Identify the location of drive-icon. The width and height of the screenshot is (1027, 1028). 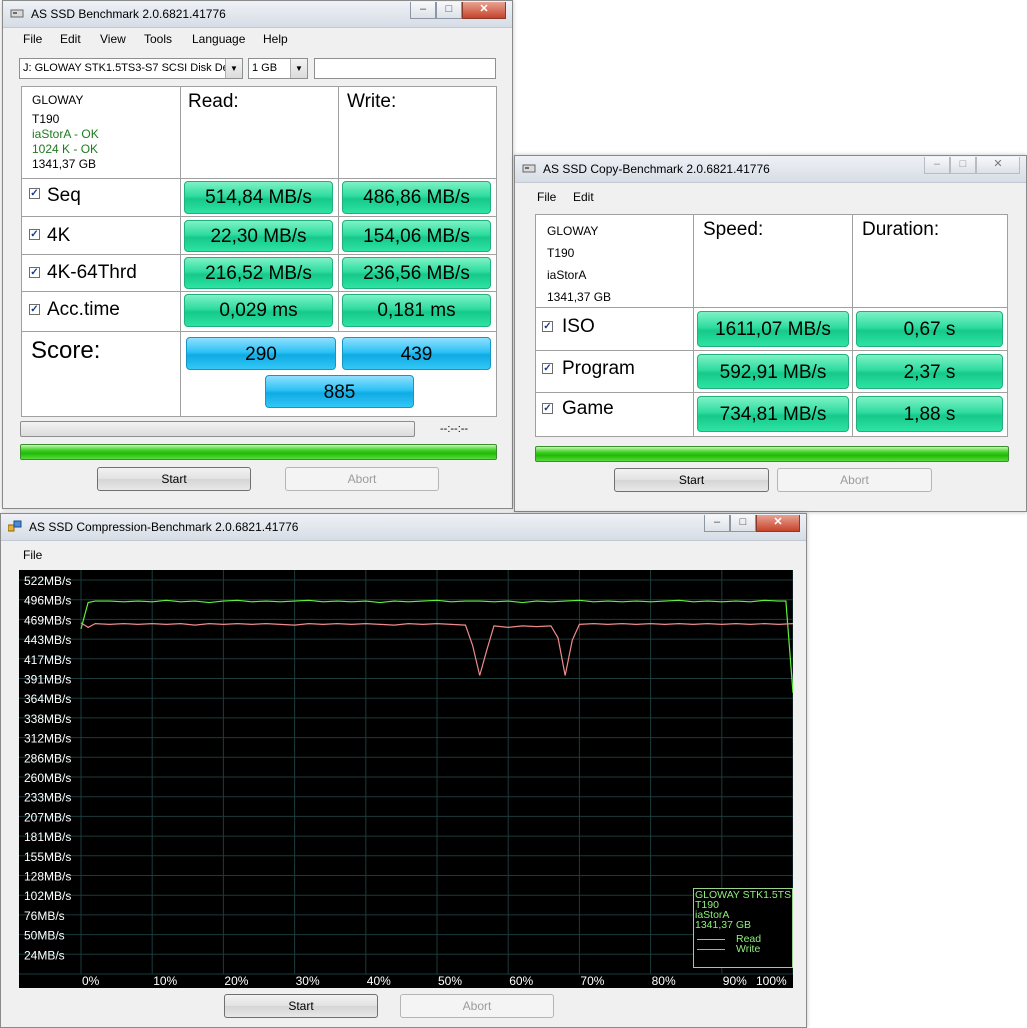
(529, 168).